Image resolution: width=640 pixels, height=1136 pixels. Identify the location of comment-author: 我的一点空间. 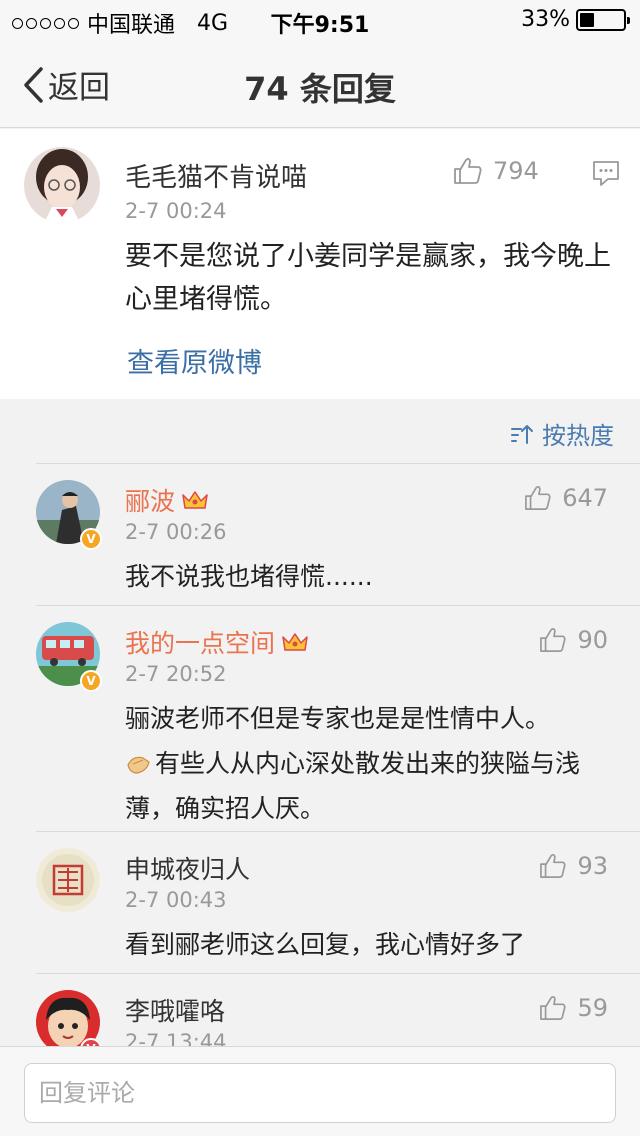
(217, 642).